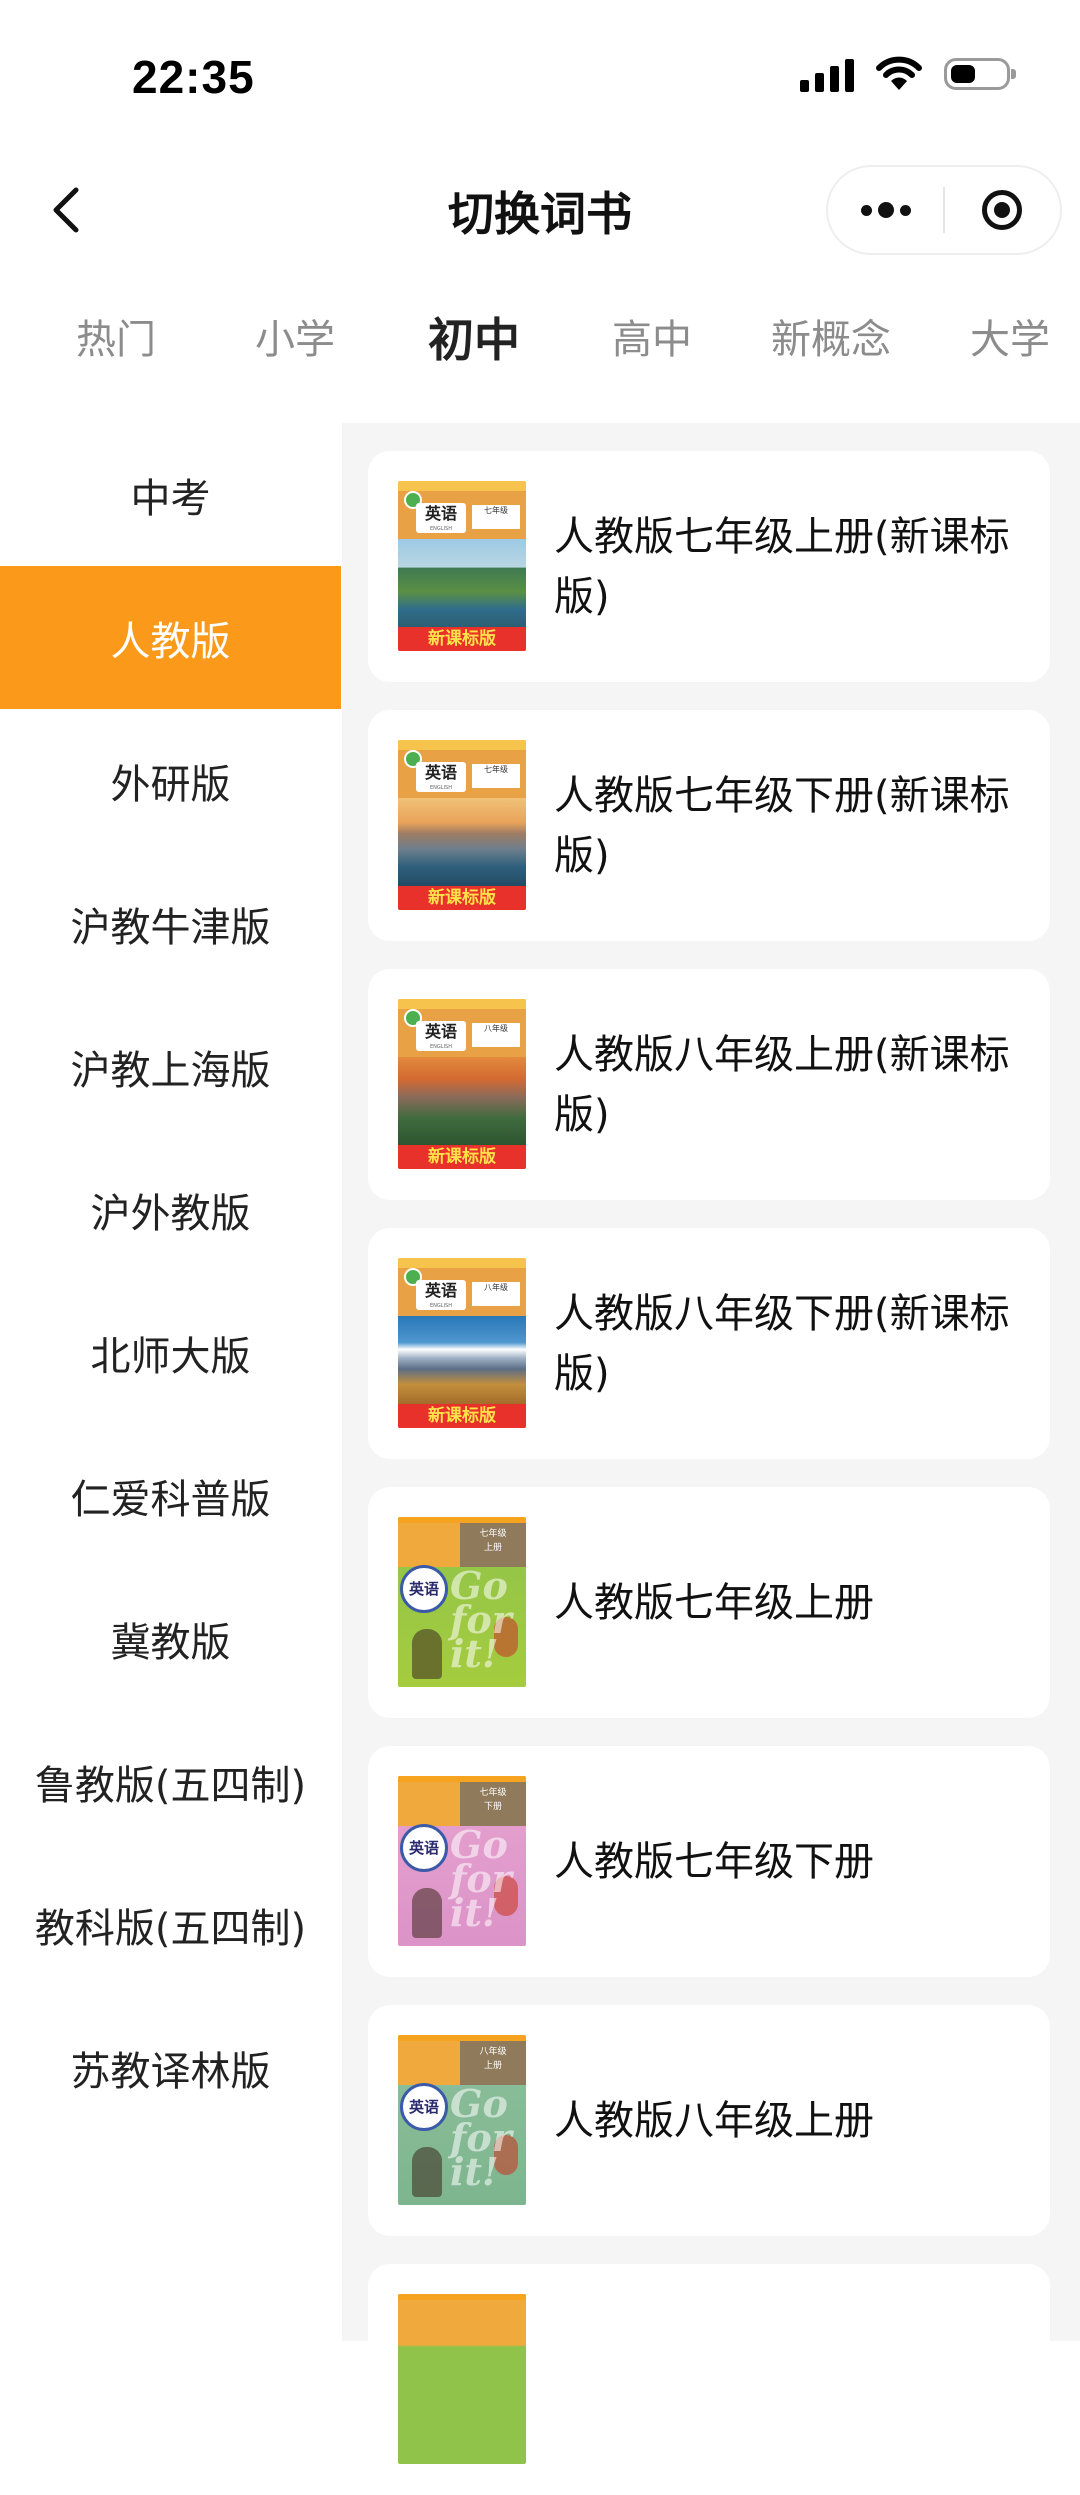 This screenshot has height=2495, width=1080. What do you see at coordinates (899, 73) in the screenshot?
I see `wifi-icon` at bounding box center [899, 73].